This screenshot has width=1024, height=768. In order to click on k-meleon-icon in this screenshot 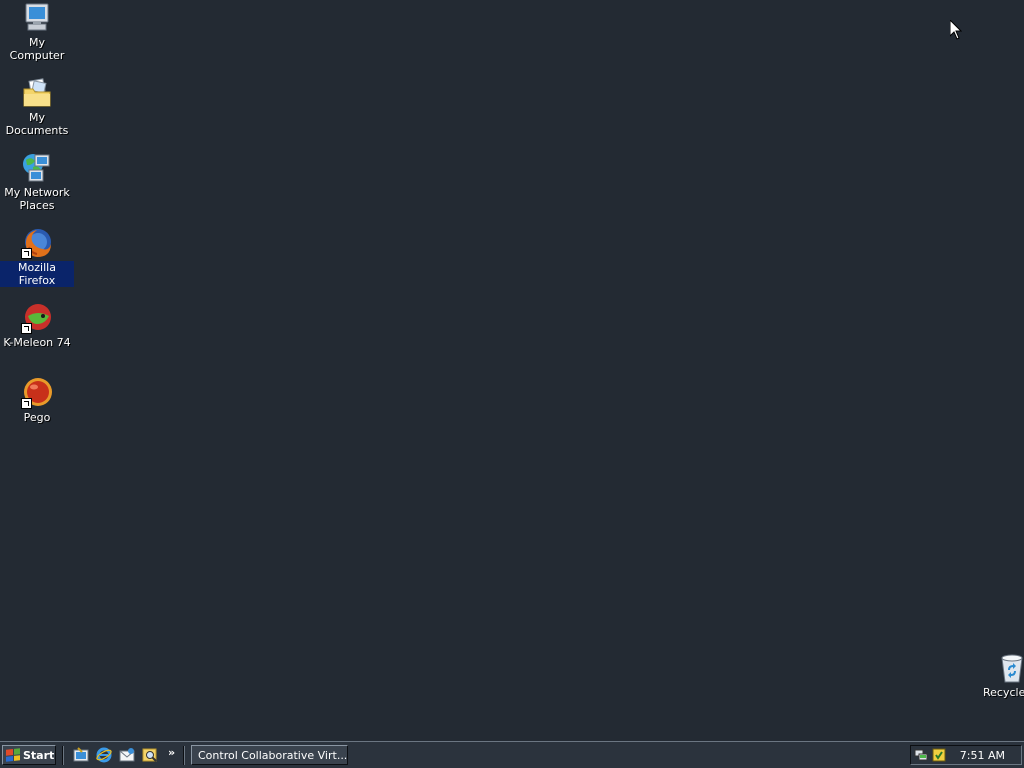, I will do `click(37, 318)`.